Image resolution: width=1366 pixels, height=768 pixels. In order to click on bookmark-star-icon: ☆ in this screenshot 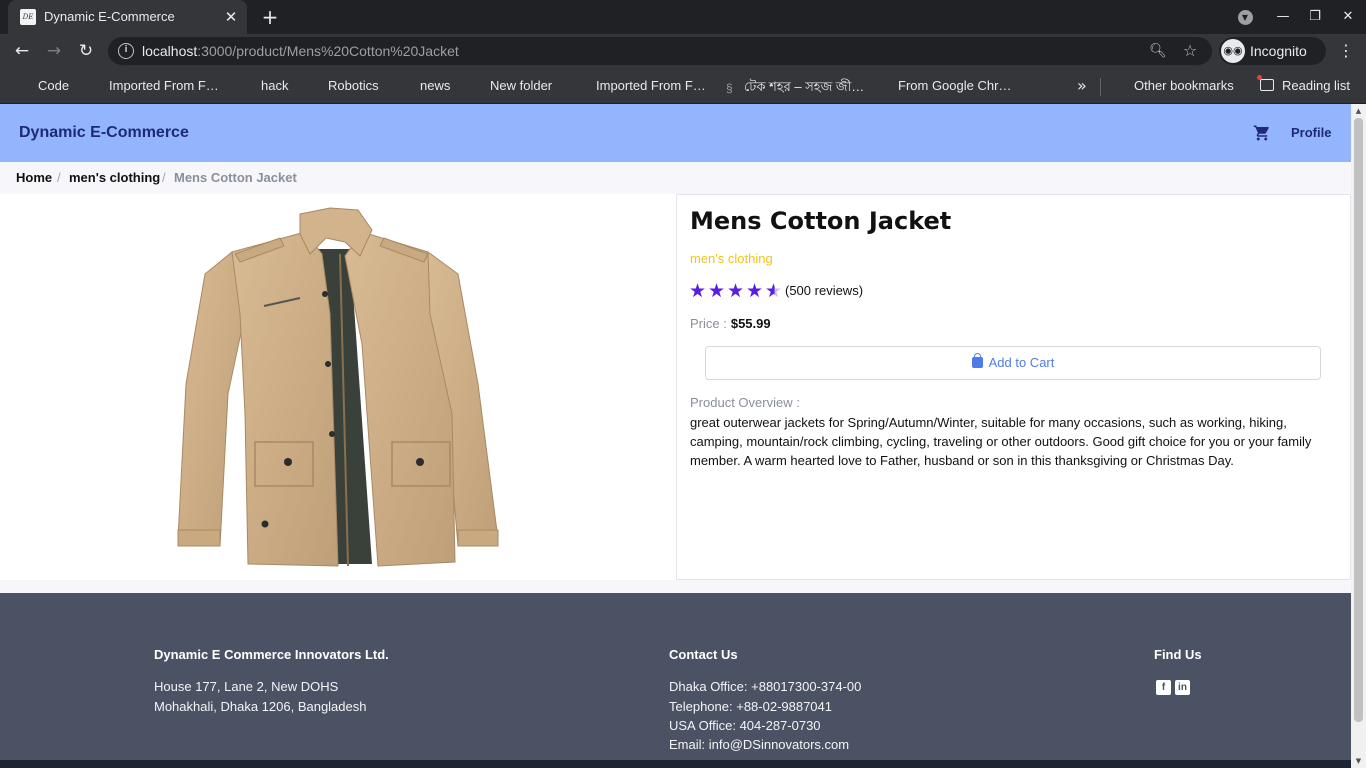, I will do `click(1190, 51)`.